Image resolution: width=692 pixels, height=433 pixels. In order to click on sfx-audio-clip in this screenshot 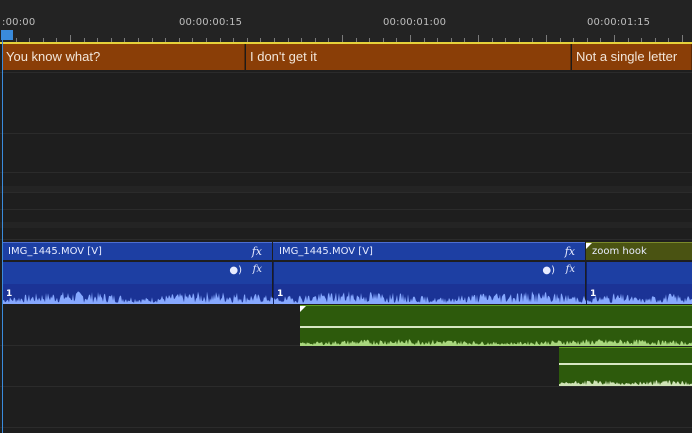, I will do `click(625, 366)`.